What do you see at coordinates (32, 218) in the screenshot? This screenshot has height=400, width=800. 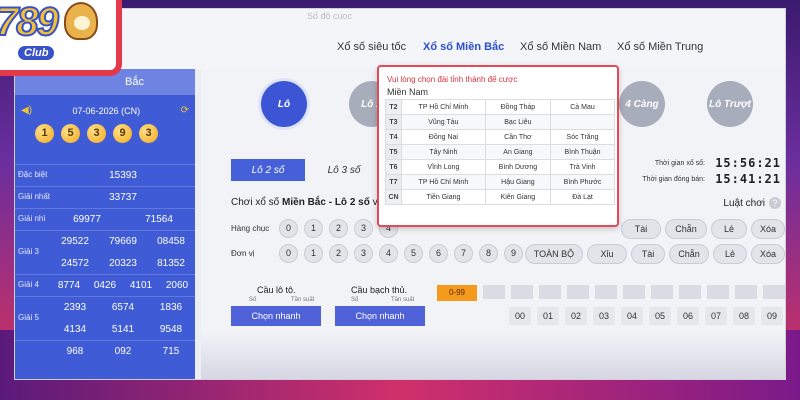 I see `prize-label: Giải nhì` at bounding box center [32, 218].